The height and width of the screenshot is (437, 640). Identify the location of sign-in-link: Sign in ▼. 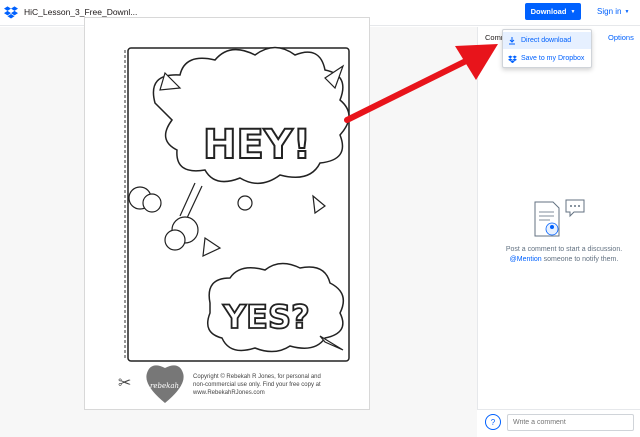
(613, 11).